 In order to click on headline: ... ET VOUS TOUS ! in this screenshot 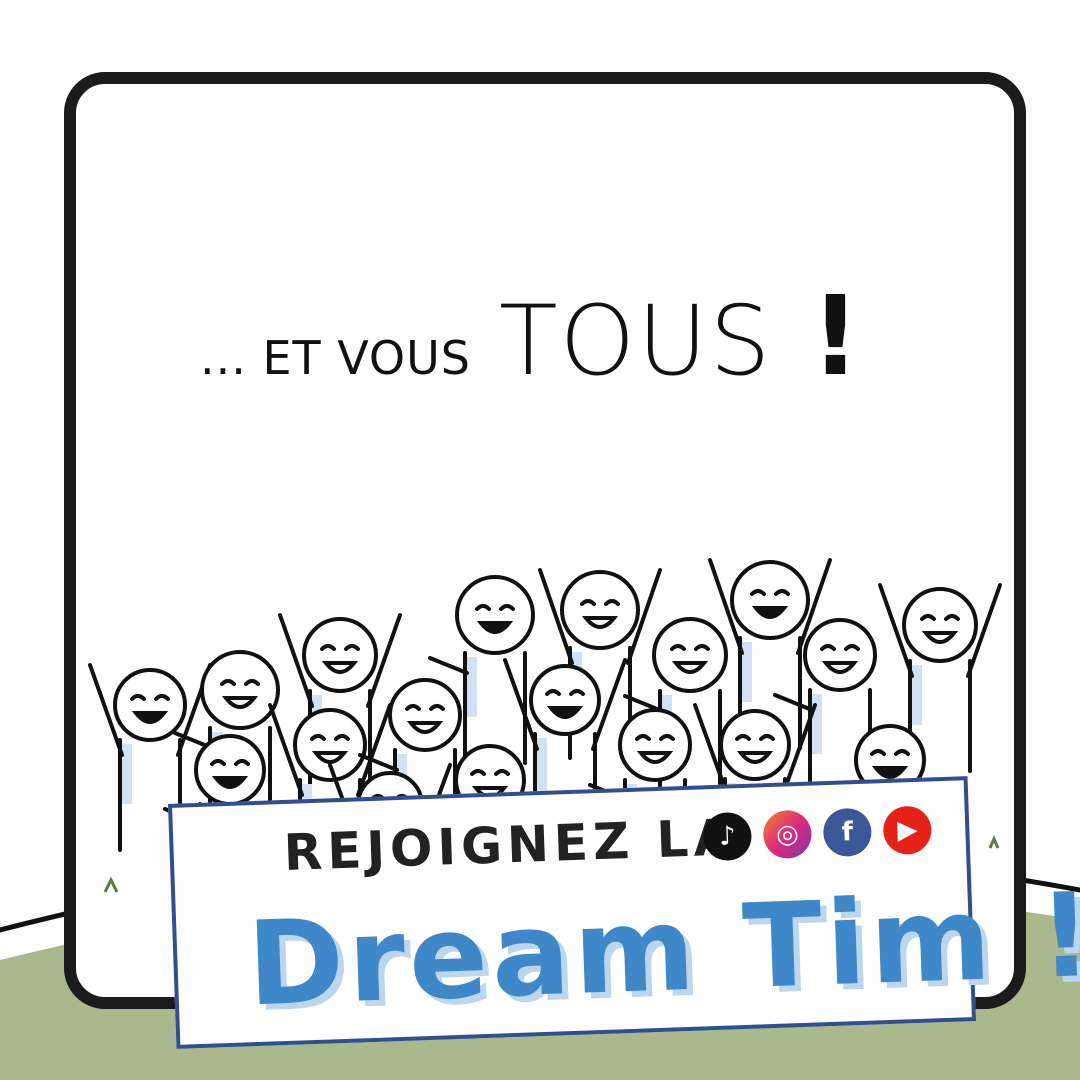, I will do `click(580, 347)`.